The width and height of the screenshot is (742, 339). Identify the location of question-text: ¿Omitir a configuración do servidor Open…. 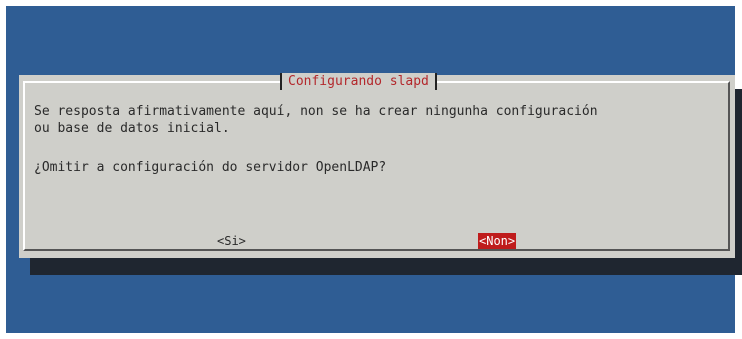
(210, 167).